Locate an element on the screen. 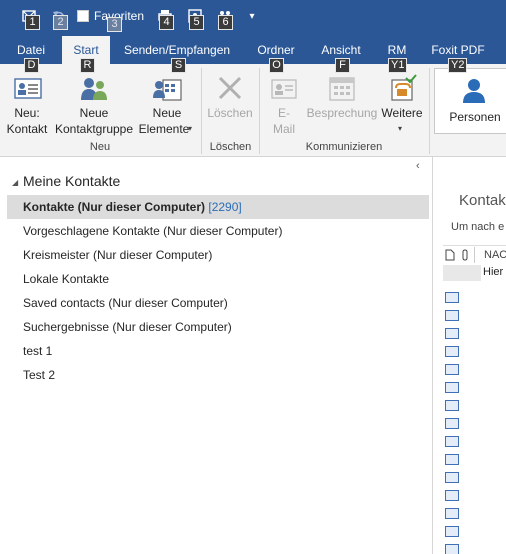  new-items-icon is located at coordinates (167, 90).